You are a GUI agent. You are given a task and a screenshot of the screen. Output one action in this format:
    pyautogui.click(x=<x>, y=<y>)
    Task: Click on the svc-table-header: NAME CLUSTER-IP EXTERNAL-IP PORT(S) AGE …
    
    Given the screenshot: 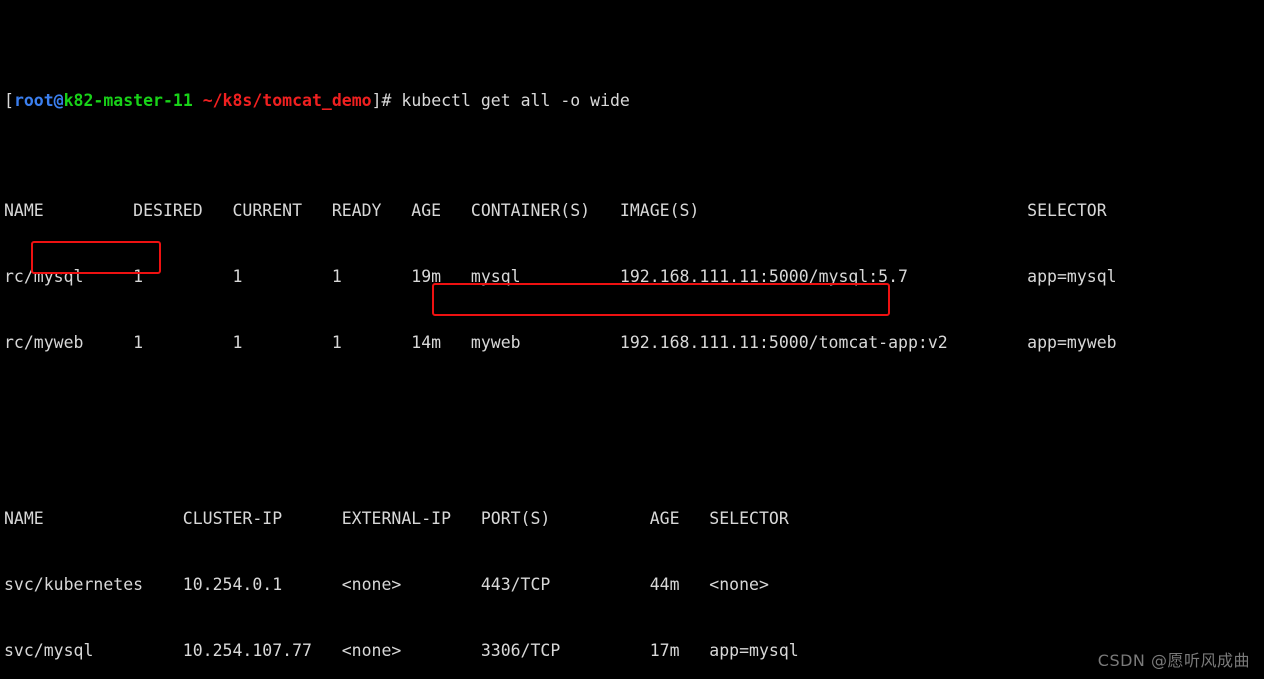 What is the action you would take?
    pyautogui.click(x=396, y=518)
    